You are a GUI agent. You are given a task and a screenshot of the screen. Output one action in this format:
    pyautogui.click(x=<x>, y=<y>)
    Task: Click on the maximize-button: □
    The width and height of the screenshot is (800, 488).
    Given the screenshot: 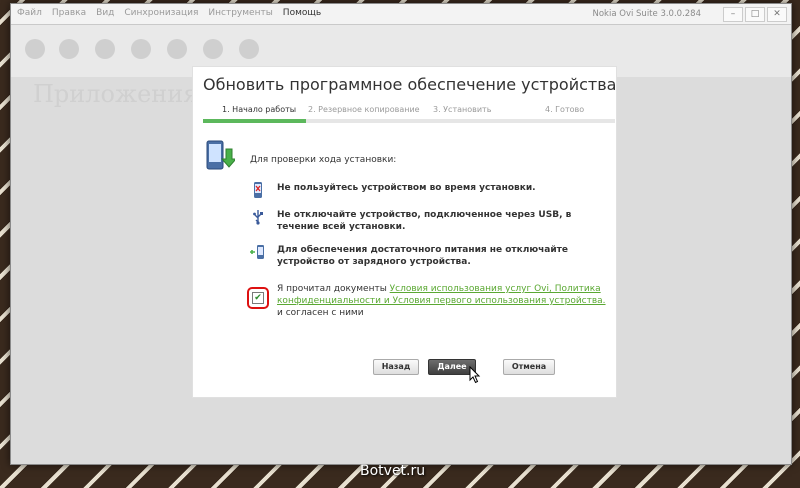 What is the action you would take?
    pyautogui.click(x=755, y=14)
    